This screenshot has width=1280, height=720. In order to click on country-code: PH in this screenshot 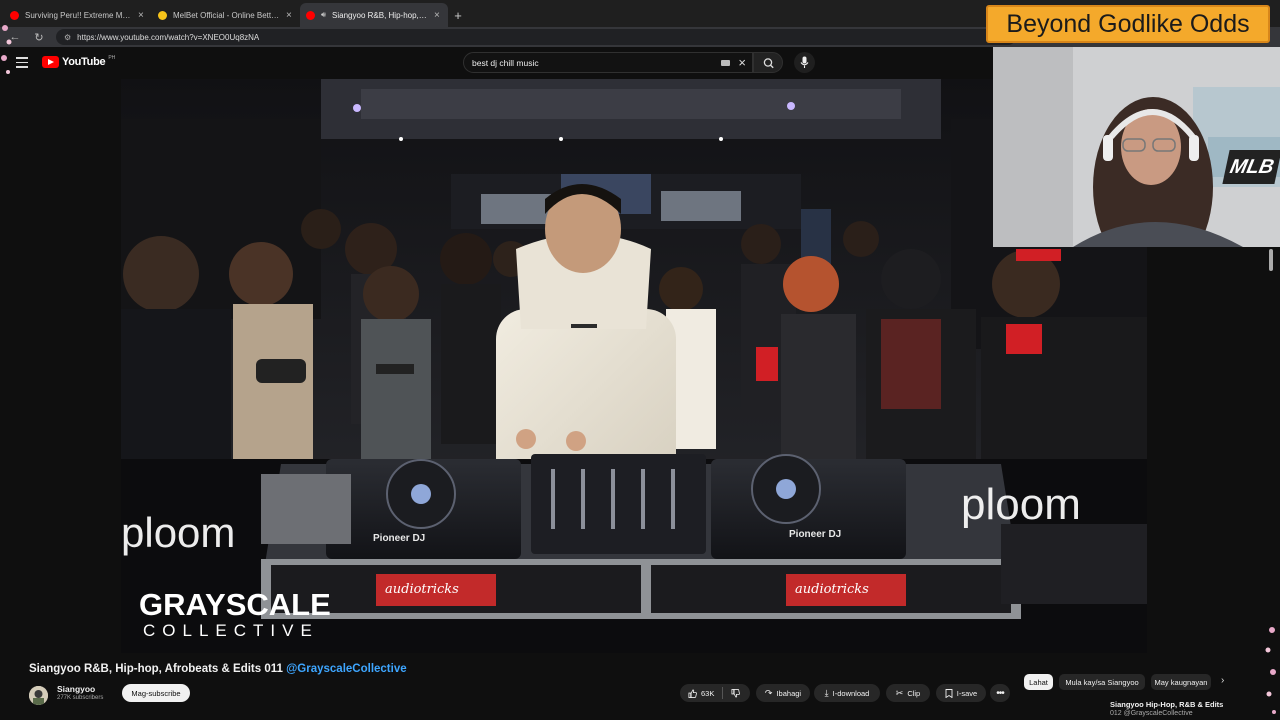, I will do `click(112, 58)`.